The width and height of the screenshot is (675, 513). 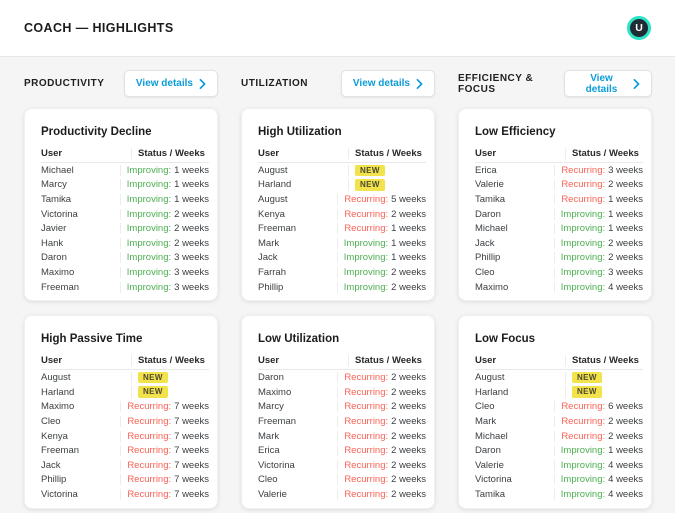 What do you see at coordinates (269, 243) in the screenshot?
I see `user-name: Mark` at bounding box center [269, 243].